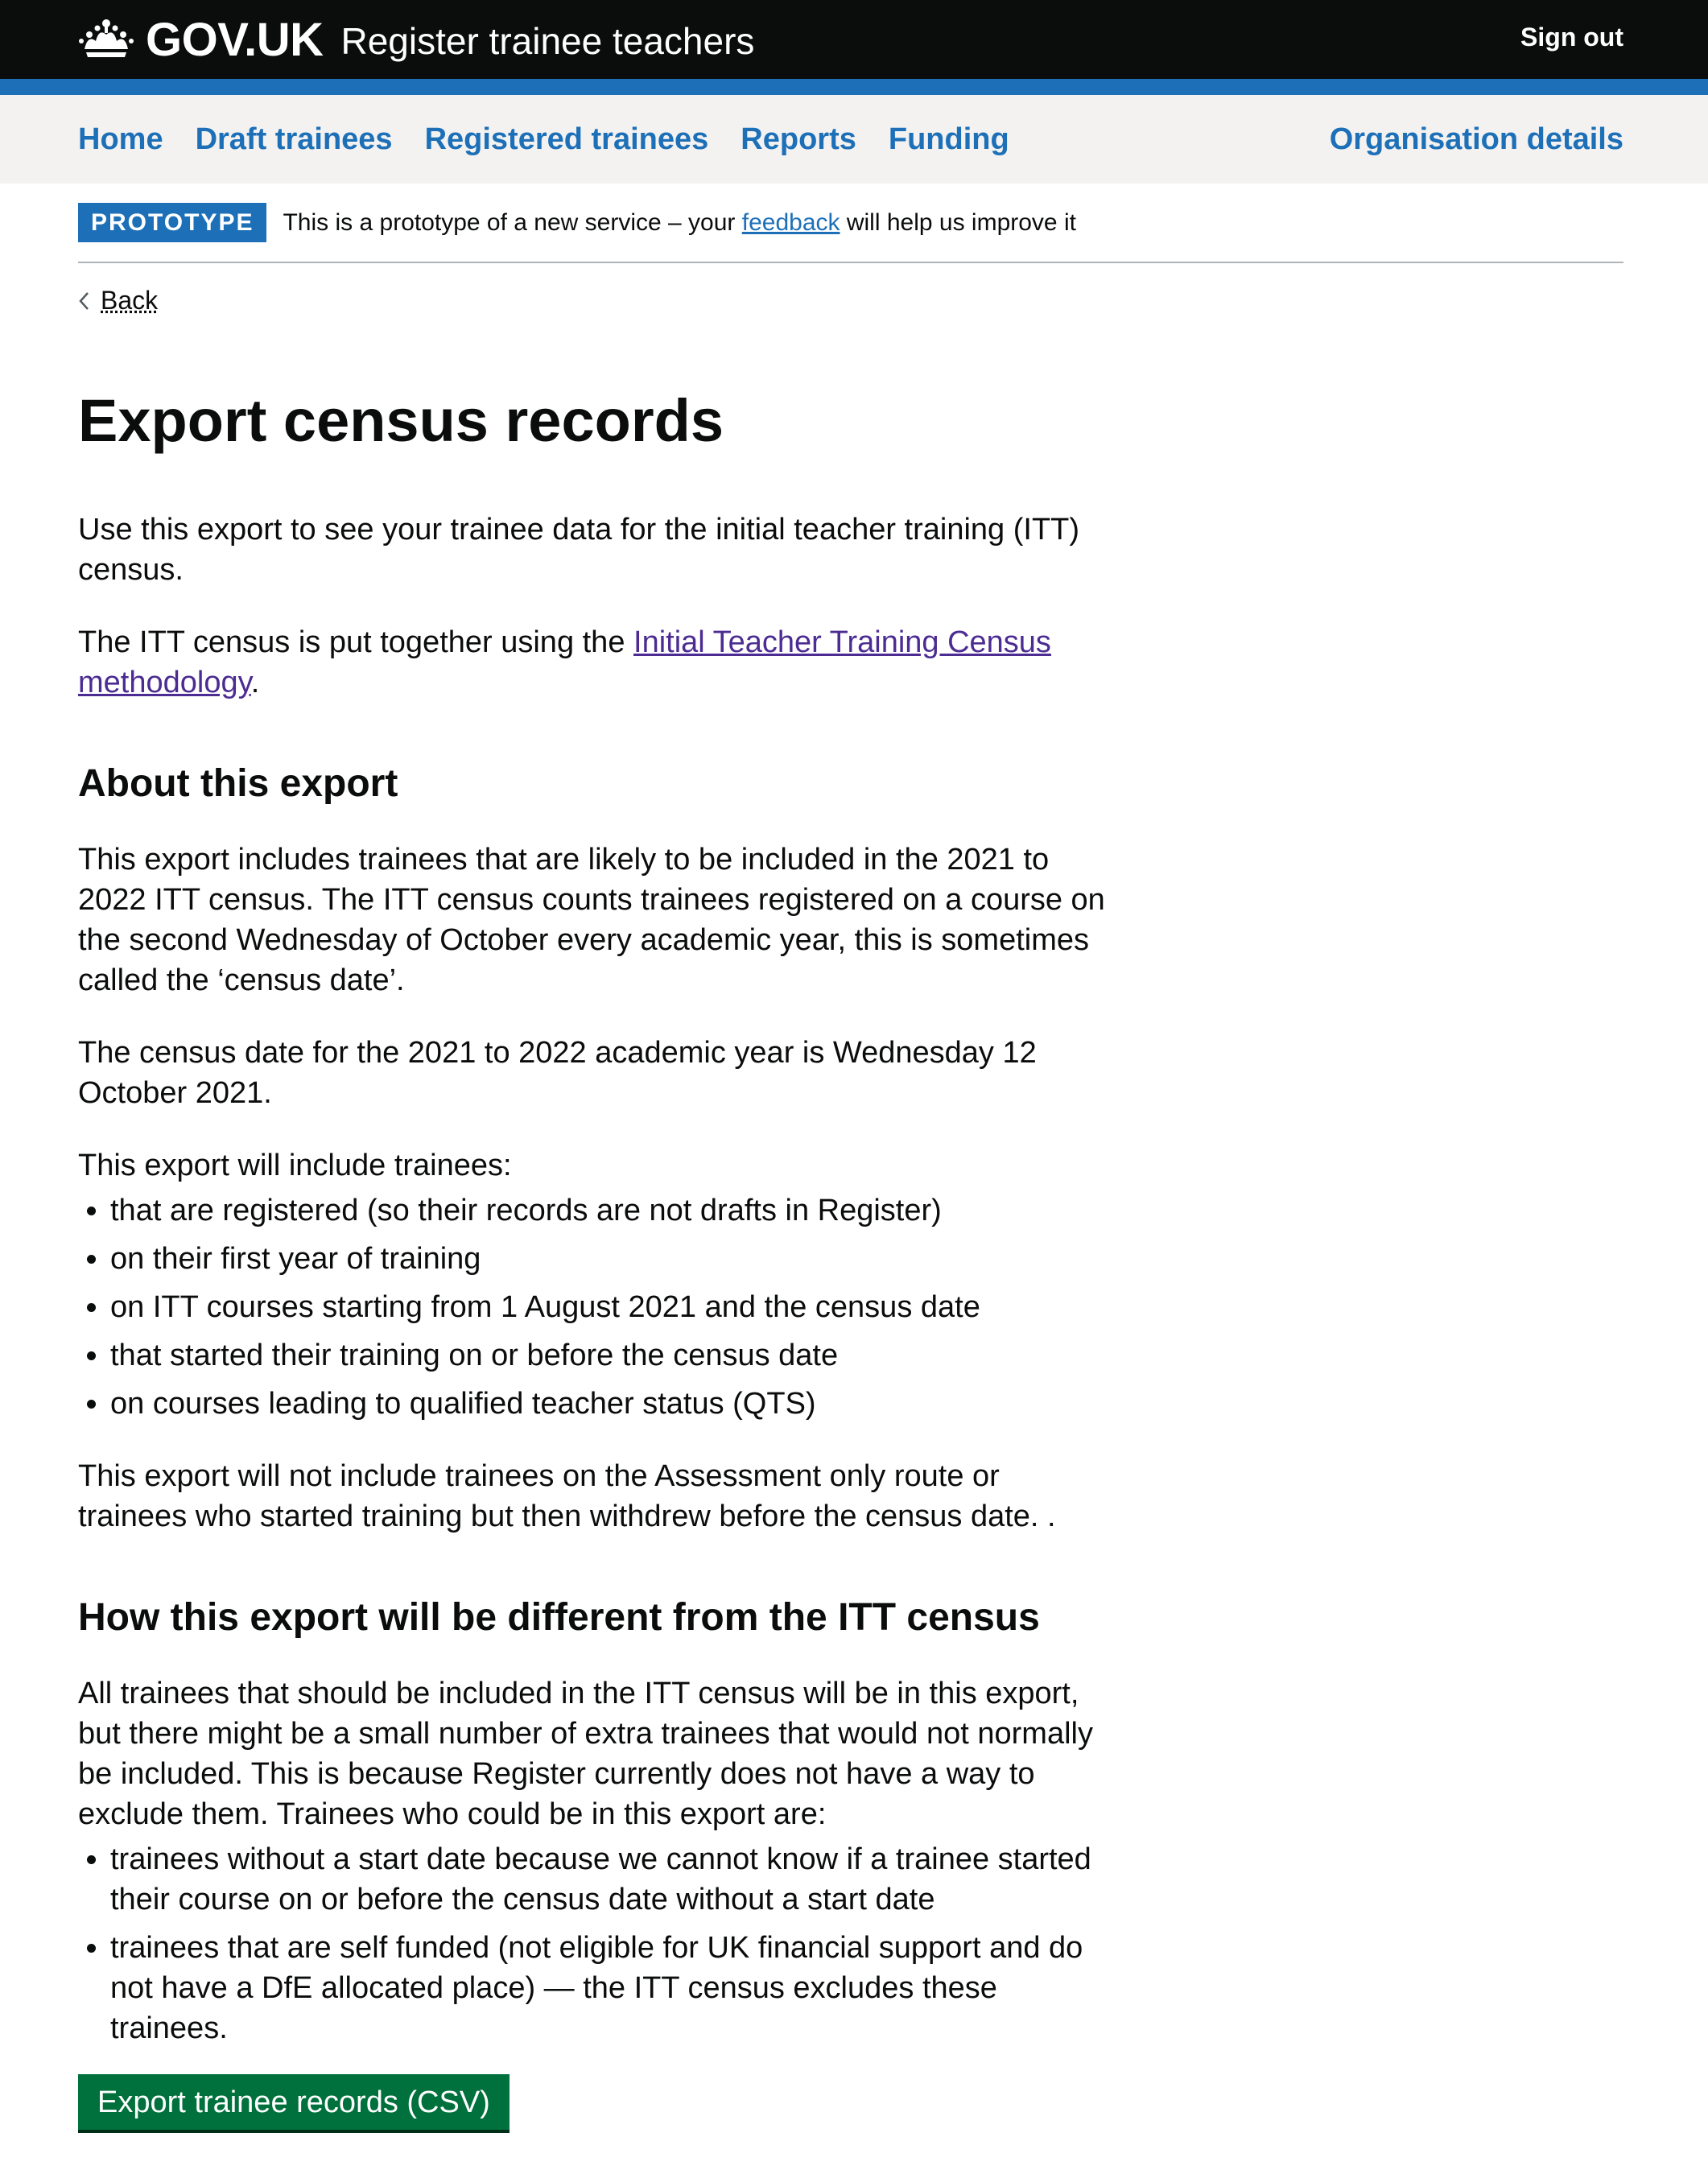 The image size is (1708, 2170). I want to click on methodology-end: ., so click(255, 683).